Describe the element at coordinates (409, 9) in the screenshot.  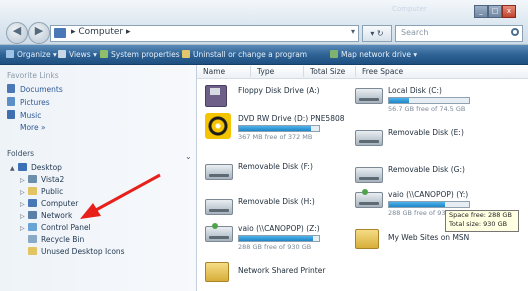
I see `window-caption: Computer` at that location.